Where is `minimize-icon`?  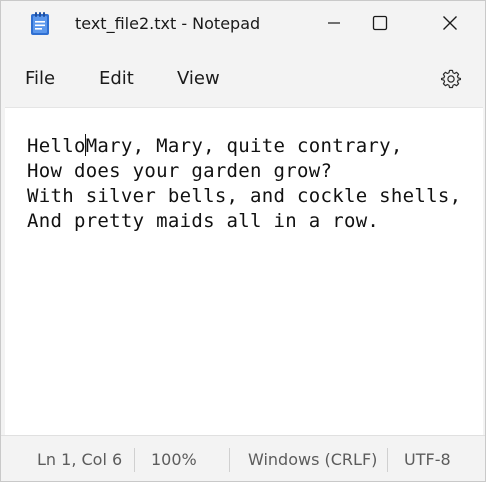
minimize-icon is located at coordinates (334, 23).